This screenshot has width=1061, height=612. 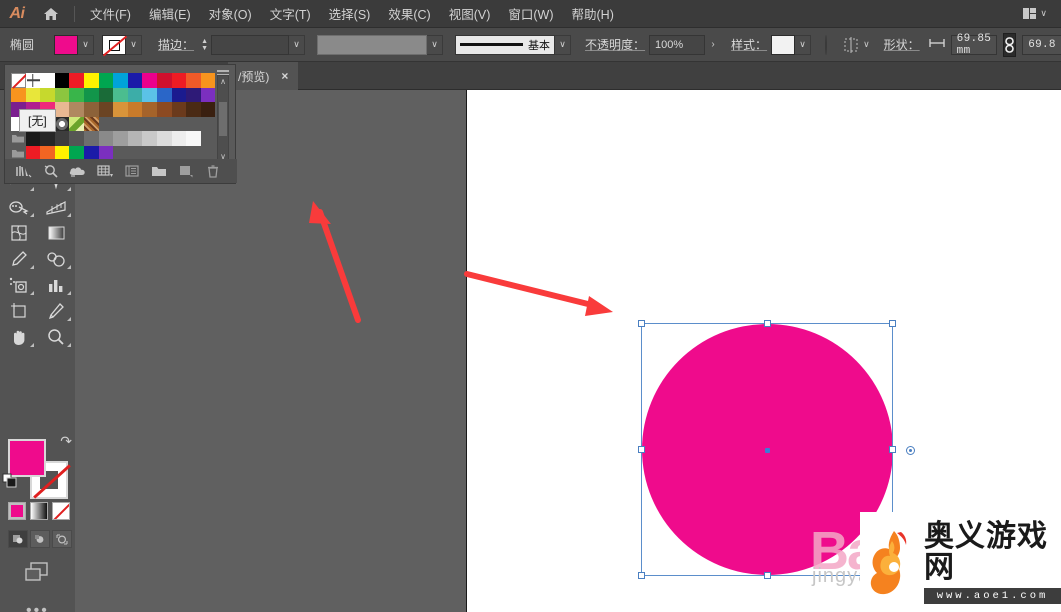 What do you see at coordinates (372, 44) in the screenshot?
I see `variable-width-input` at bounding box center [372, 44].